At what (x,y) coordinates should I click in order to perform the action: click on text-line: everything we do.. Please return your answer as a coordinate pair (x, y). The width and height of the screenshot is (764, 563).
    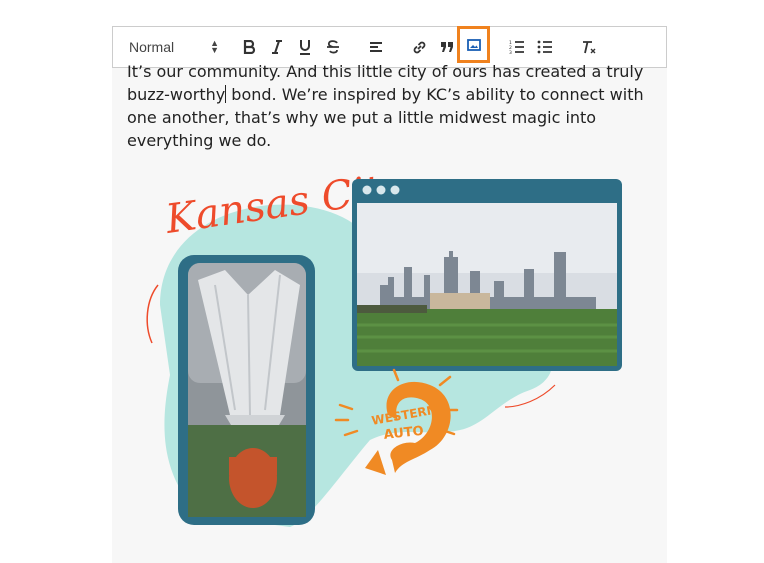
    Looking at the image, I should click on (199, 140).